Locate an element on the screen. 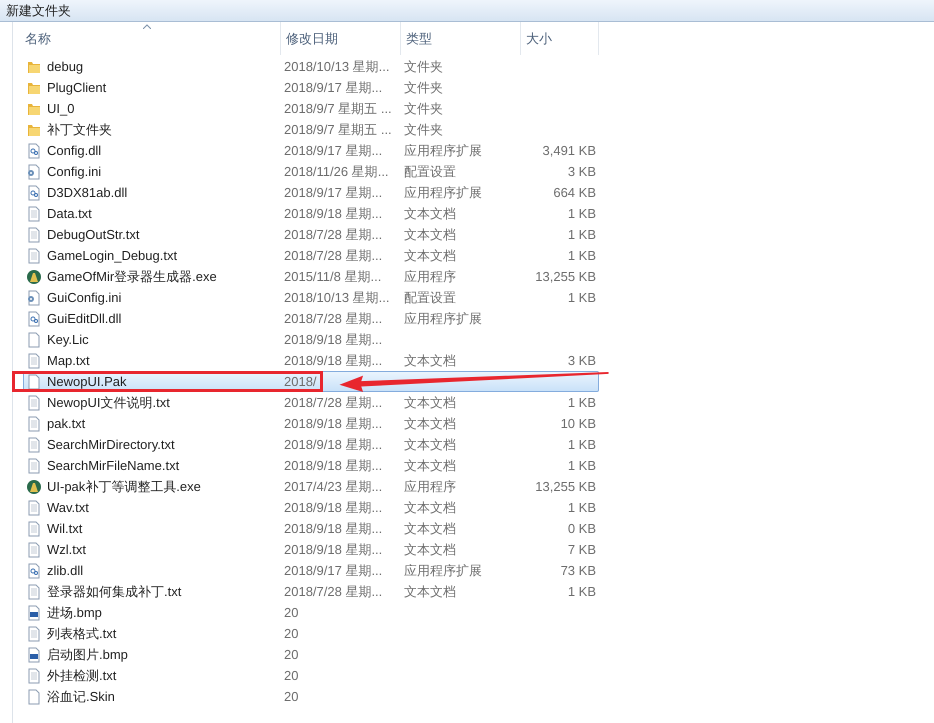  file-row: debug 2018/10/13 星期... 文件夹 is located at coordinates (311, 66).